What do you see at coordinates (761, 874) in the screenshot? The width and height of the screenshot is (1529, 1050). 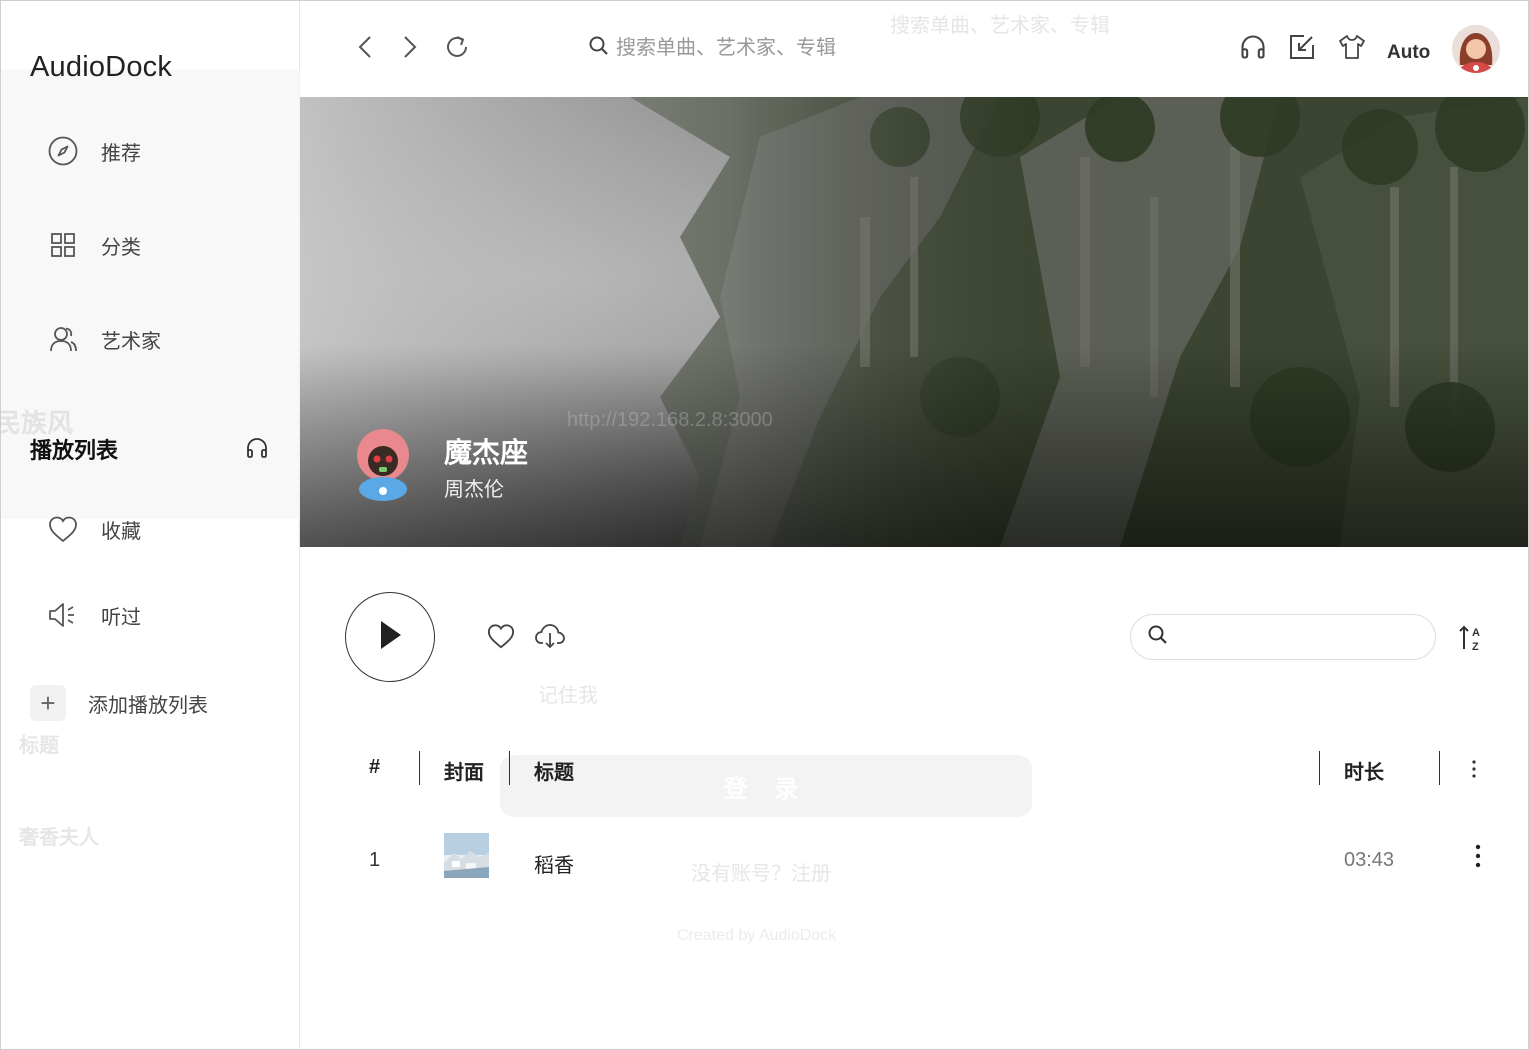 I see `ghost-register-text: 没有账号？注册` at bounding box center [761, 874].